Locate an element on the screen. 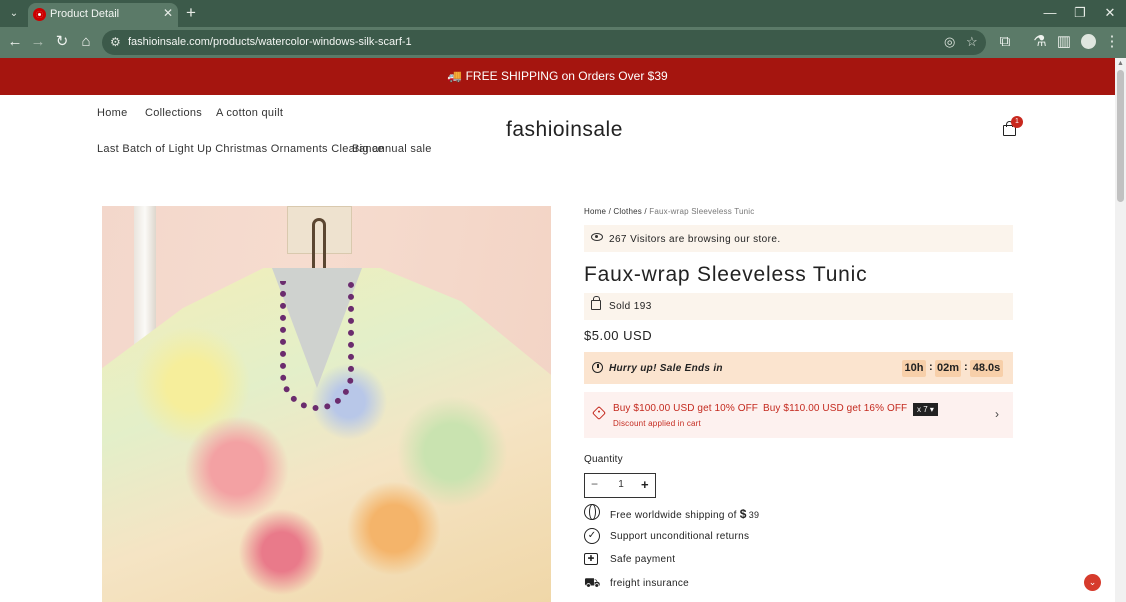 The height and width of the screenshot is (602, 1126). visitors-banner: 267 Visitors are browsing our store. is located at coordinates (798, 238).